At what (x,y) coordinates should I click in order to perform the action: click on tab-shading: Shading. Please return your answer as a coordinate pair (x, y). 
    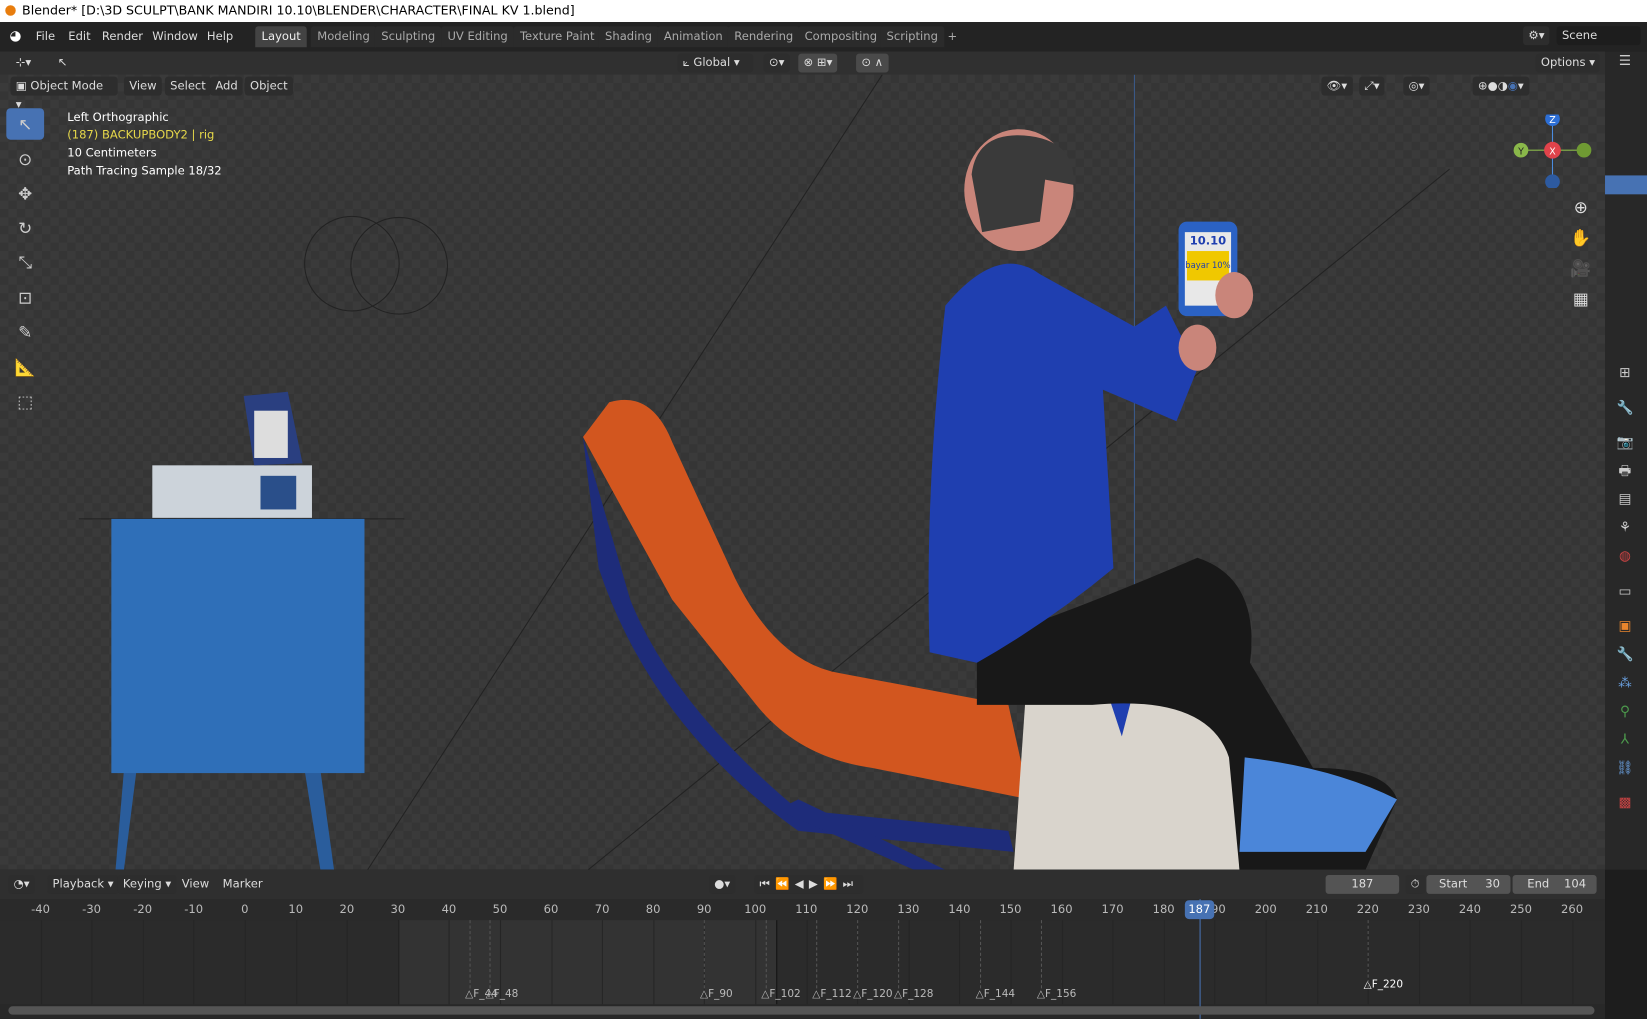
    Looking at the image, I should click on (628, 37).